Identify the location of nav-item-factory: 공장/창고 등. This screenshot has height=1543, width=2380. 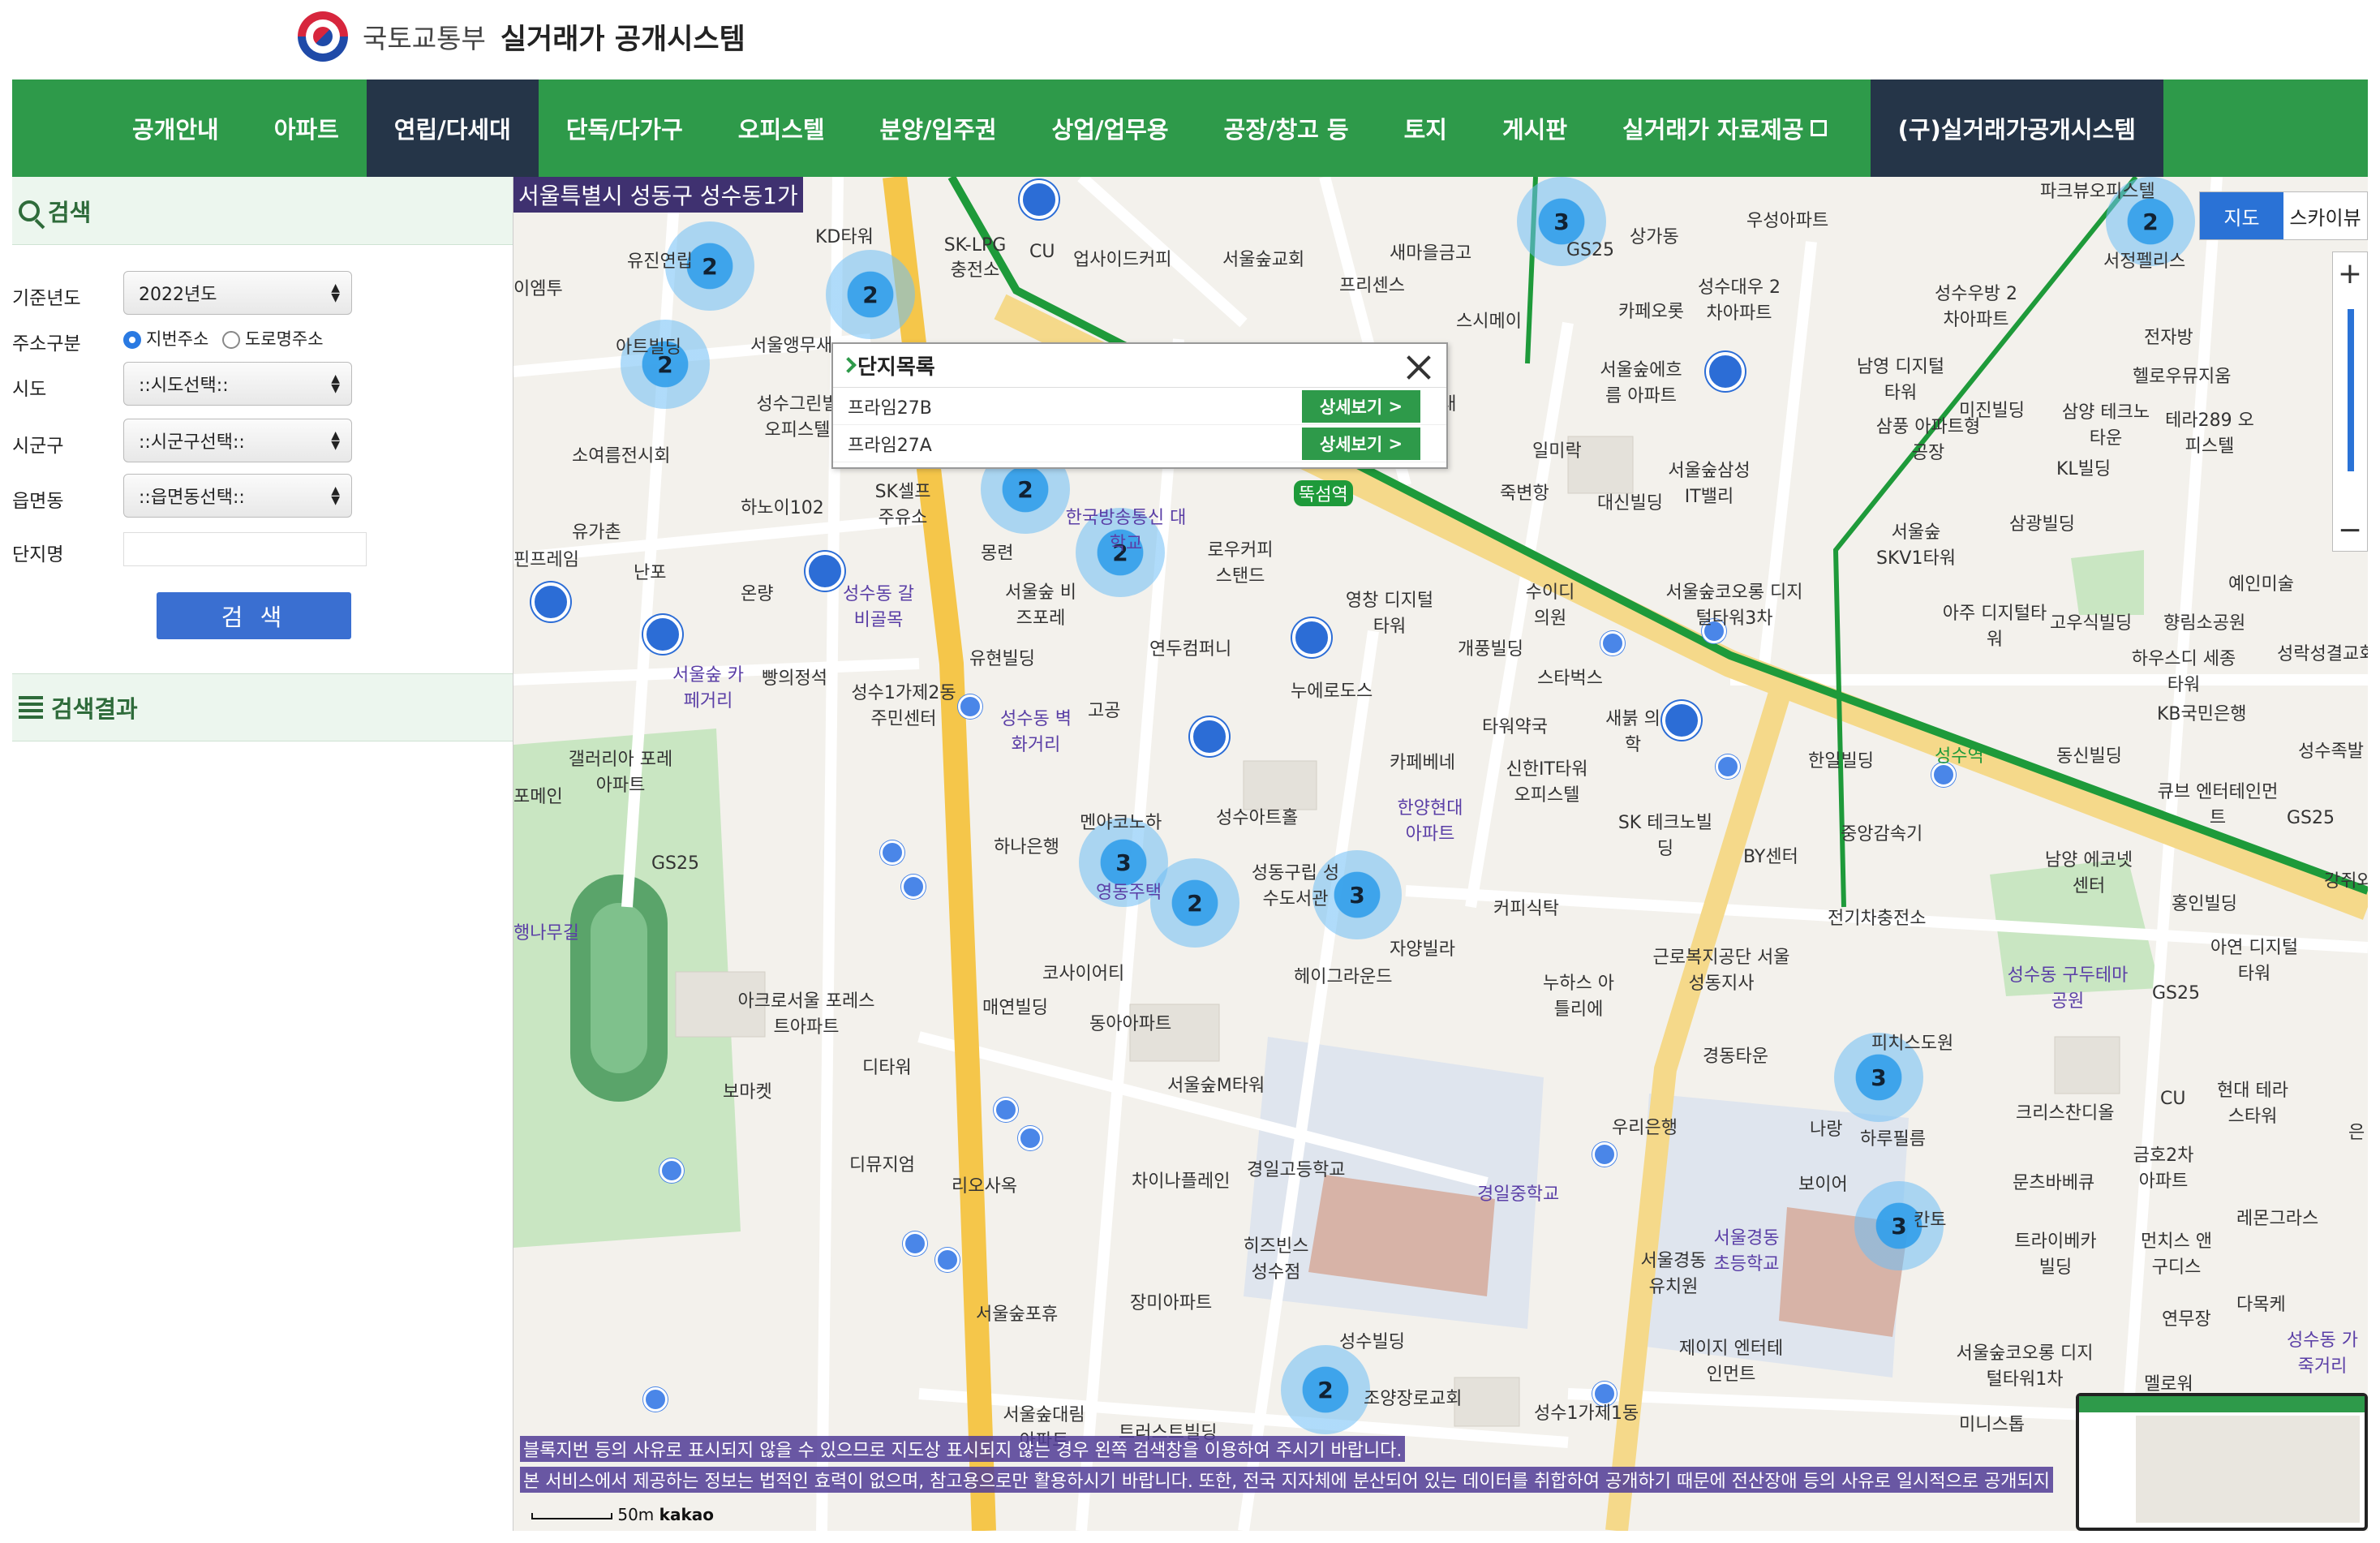
(1286, 128).